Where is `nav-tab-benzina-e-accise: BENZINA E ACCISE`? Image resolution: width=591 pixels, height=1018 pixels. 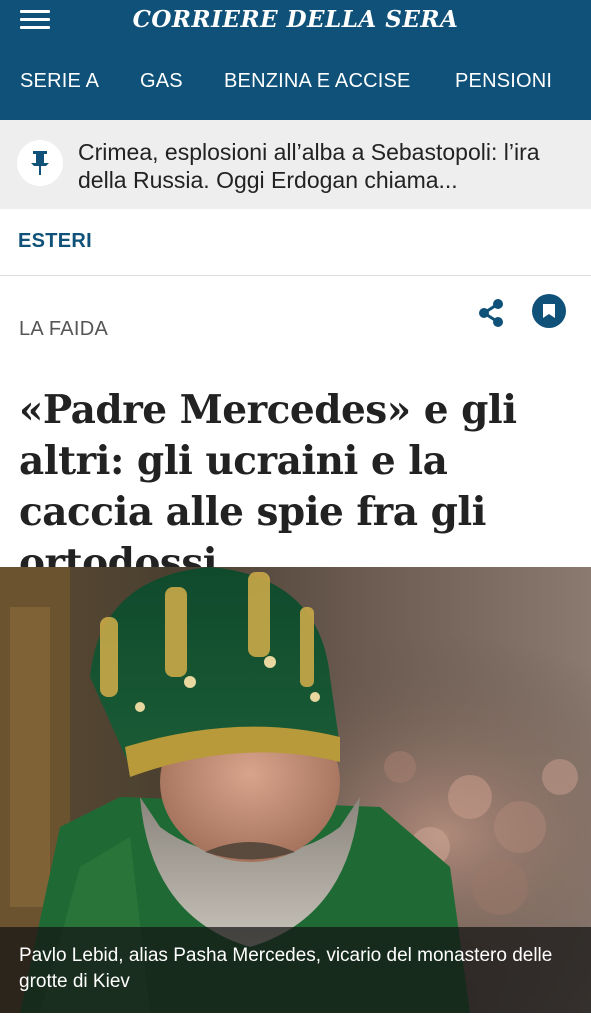 nav-tab-benzina-e-accise: BENZINA E ACCISE is located at coordinates (317, 81).